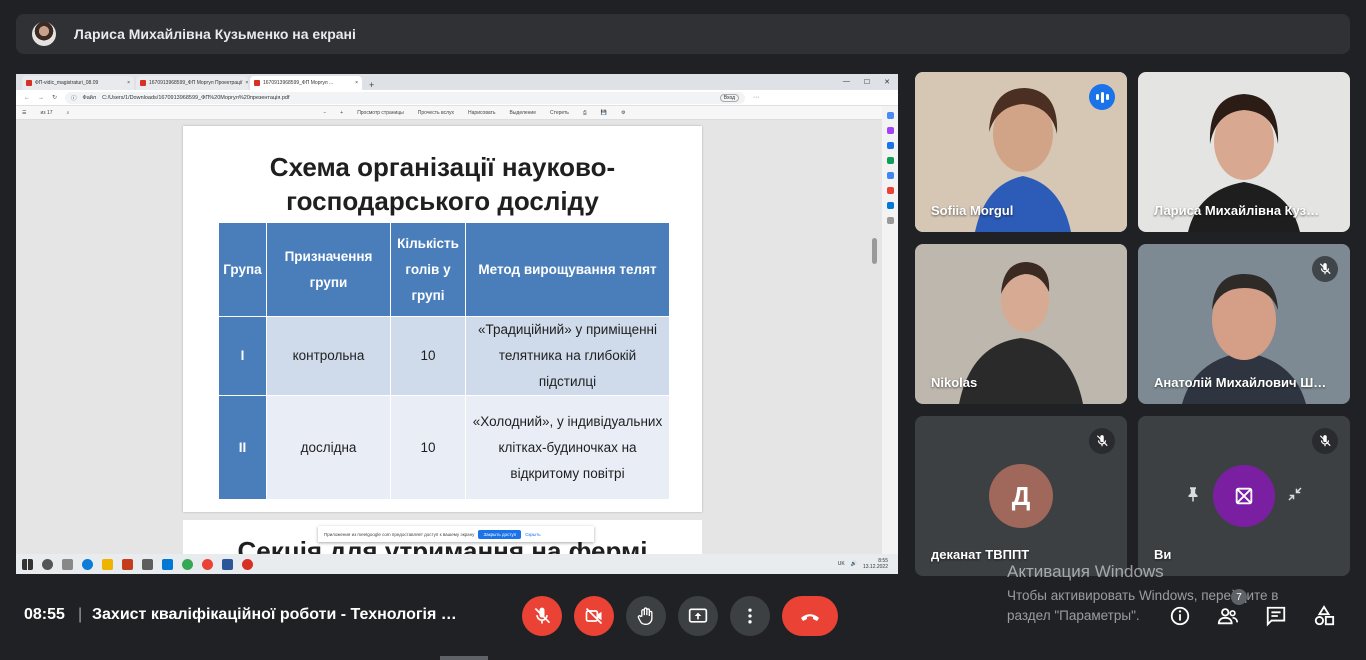 The height and width of the screenshot is (660, 1366). What do you see at coordinates (324, 113) in the screenshot?
I see `zoom-out-icon: −` at bounding box center [324, 113].